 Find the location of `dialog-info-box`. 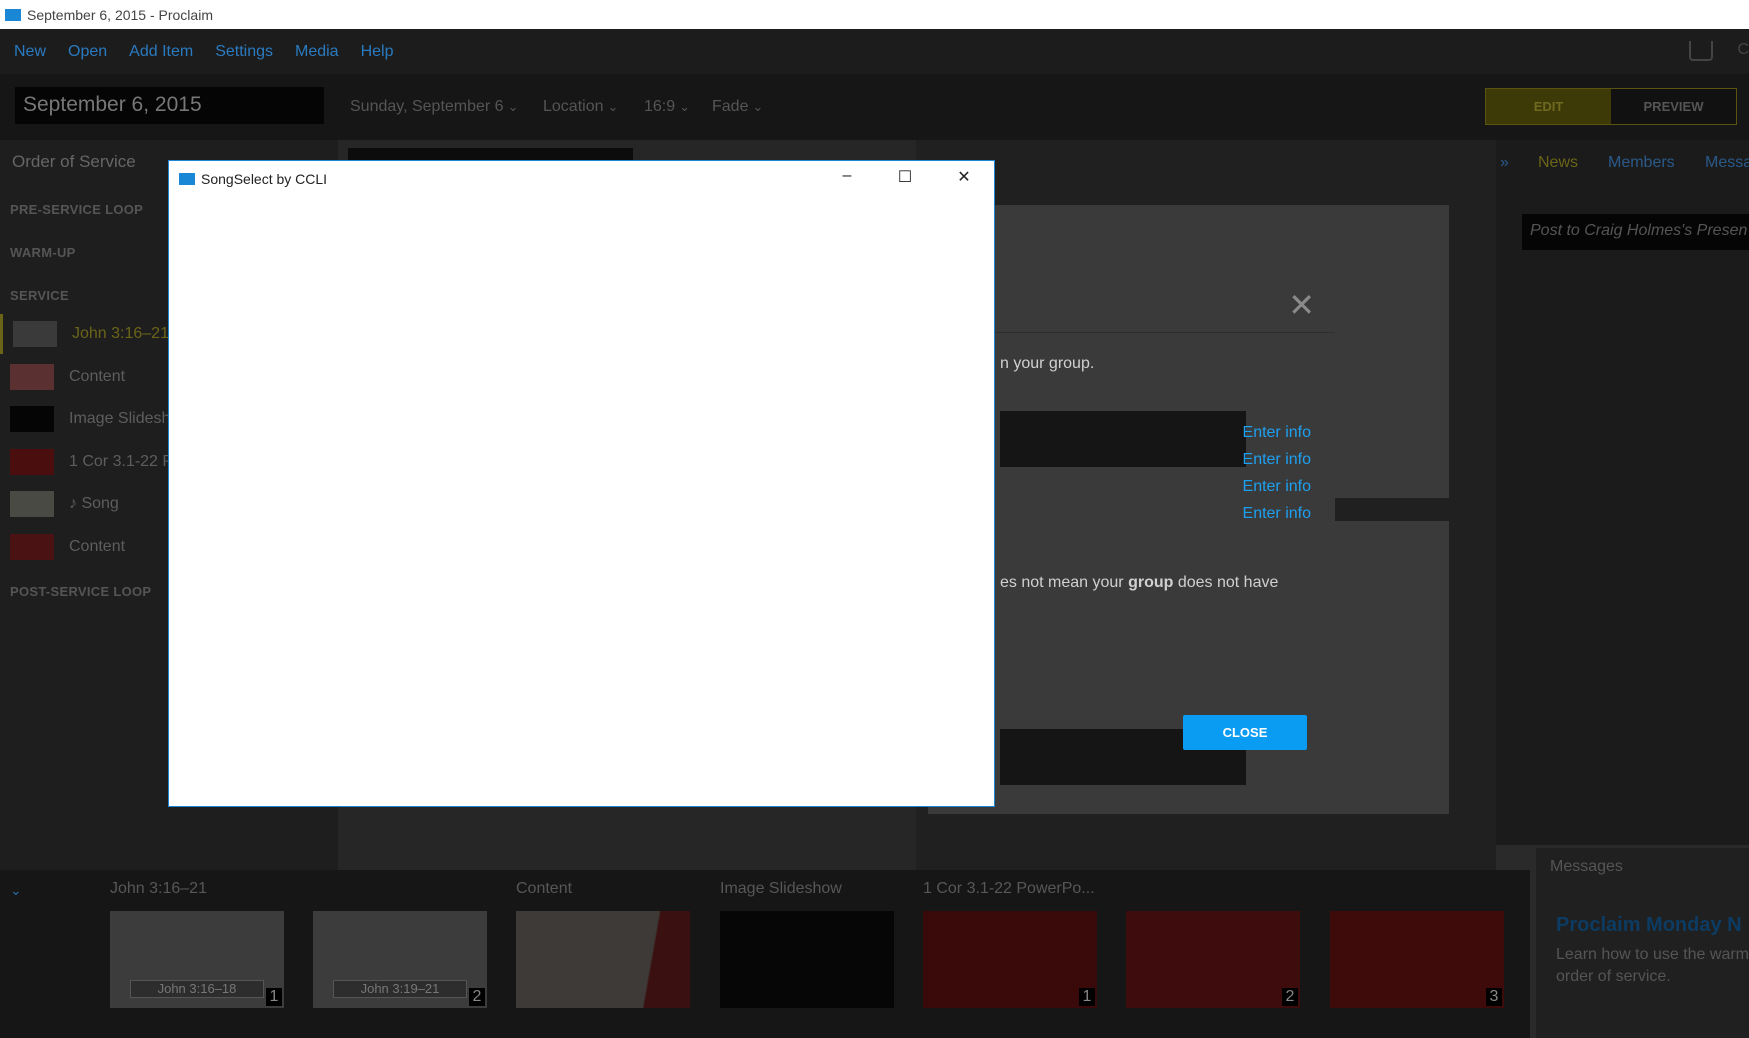

dialog-info-box is located at coordinates (1123, 439).